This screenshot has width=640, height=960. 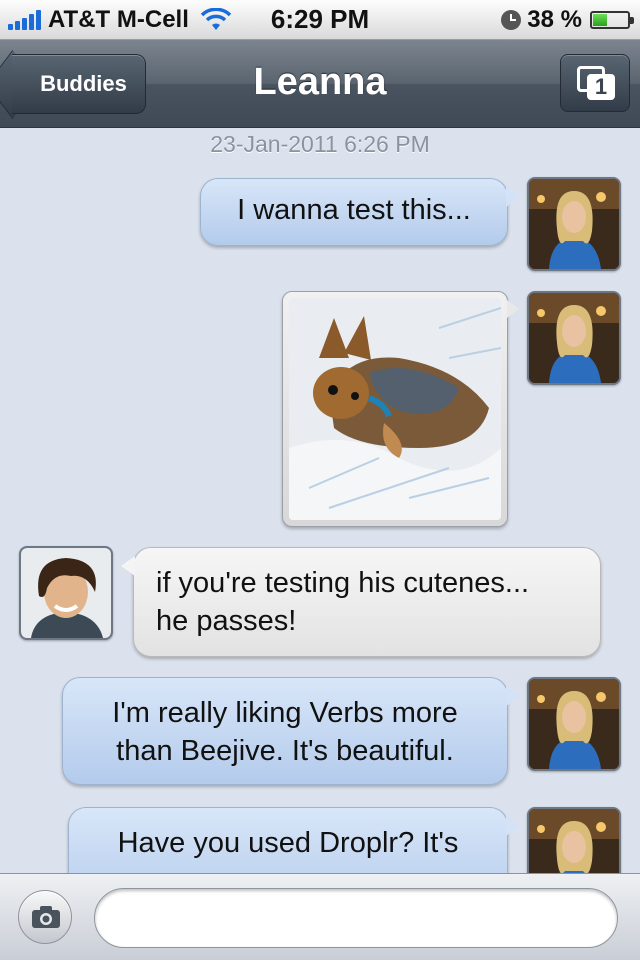 I want to click on wifi-icon, so click(x=216, y=18).